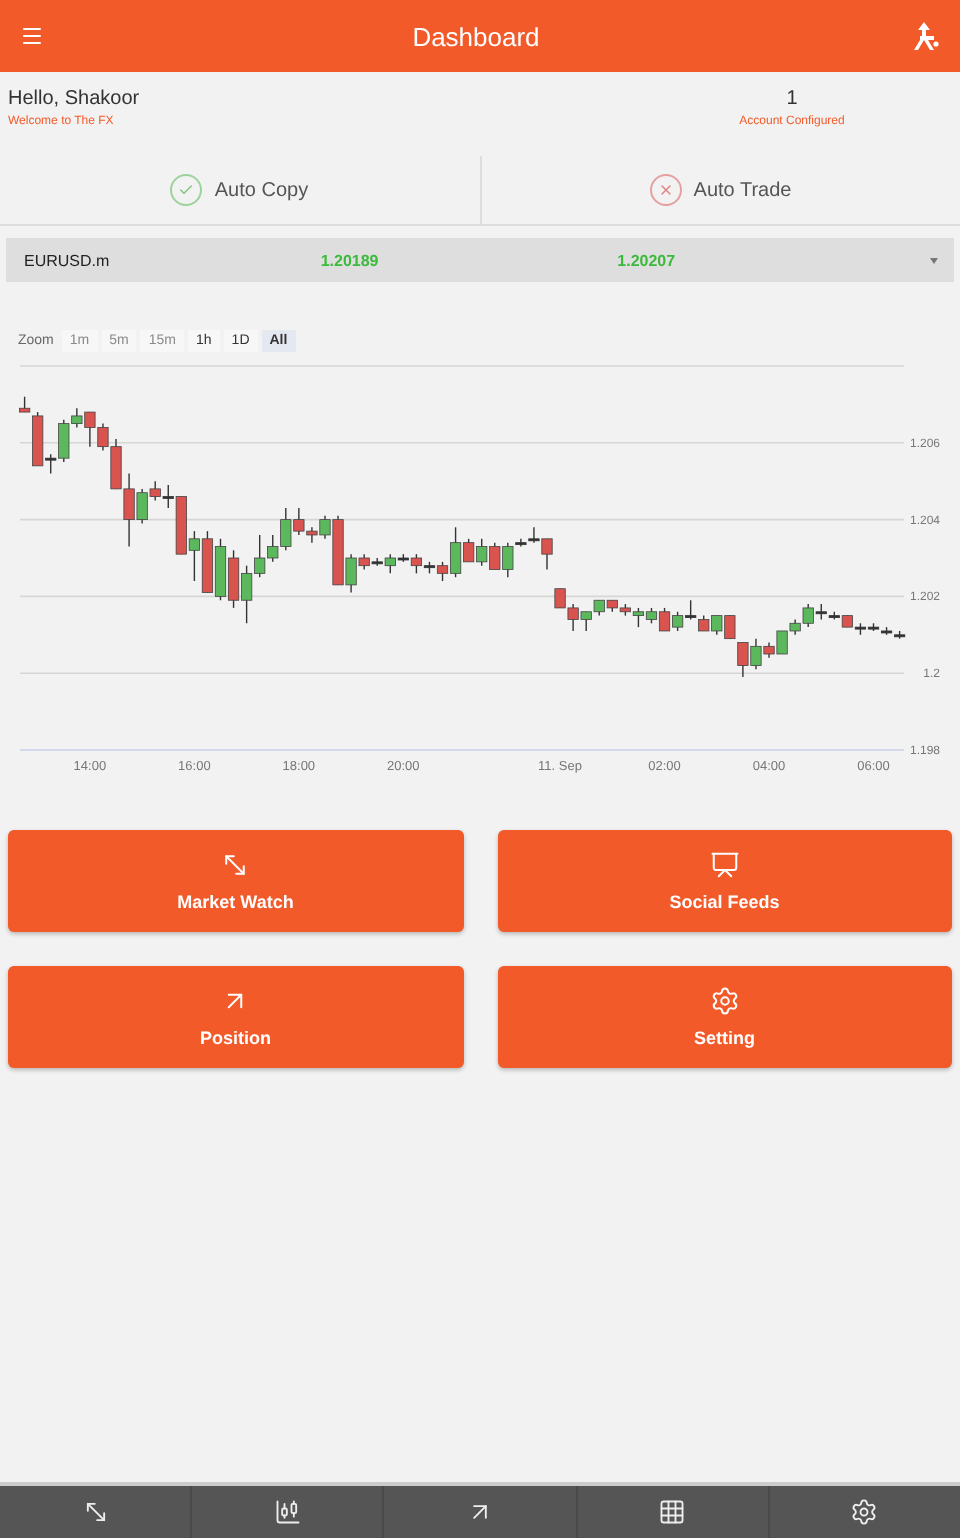  What do you see at coordinates (235, 881) in the screenshot?
I see `menu-tile: Market Watch` at bounding box center [235, 881].